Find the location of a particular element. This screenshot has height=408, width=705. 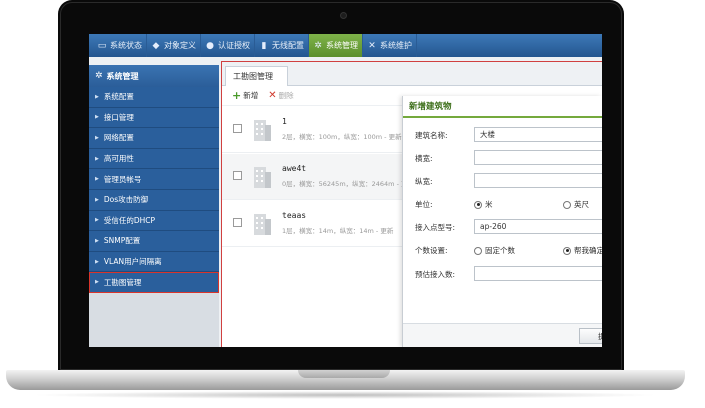

close-icon: ✕ is located at coordinates (272, 95).